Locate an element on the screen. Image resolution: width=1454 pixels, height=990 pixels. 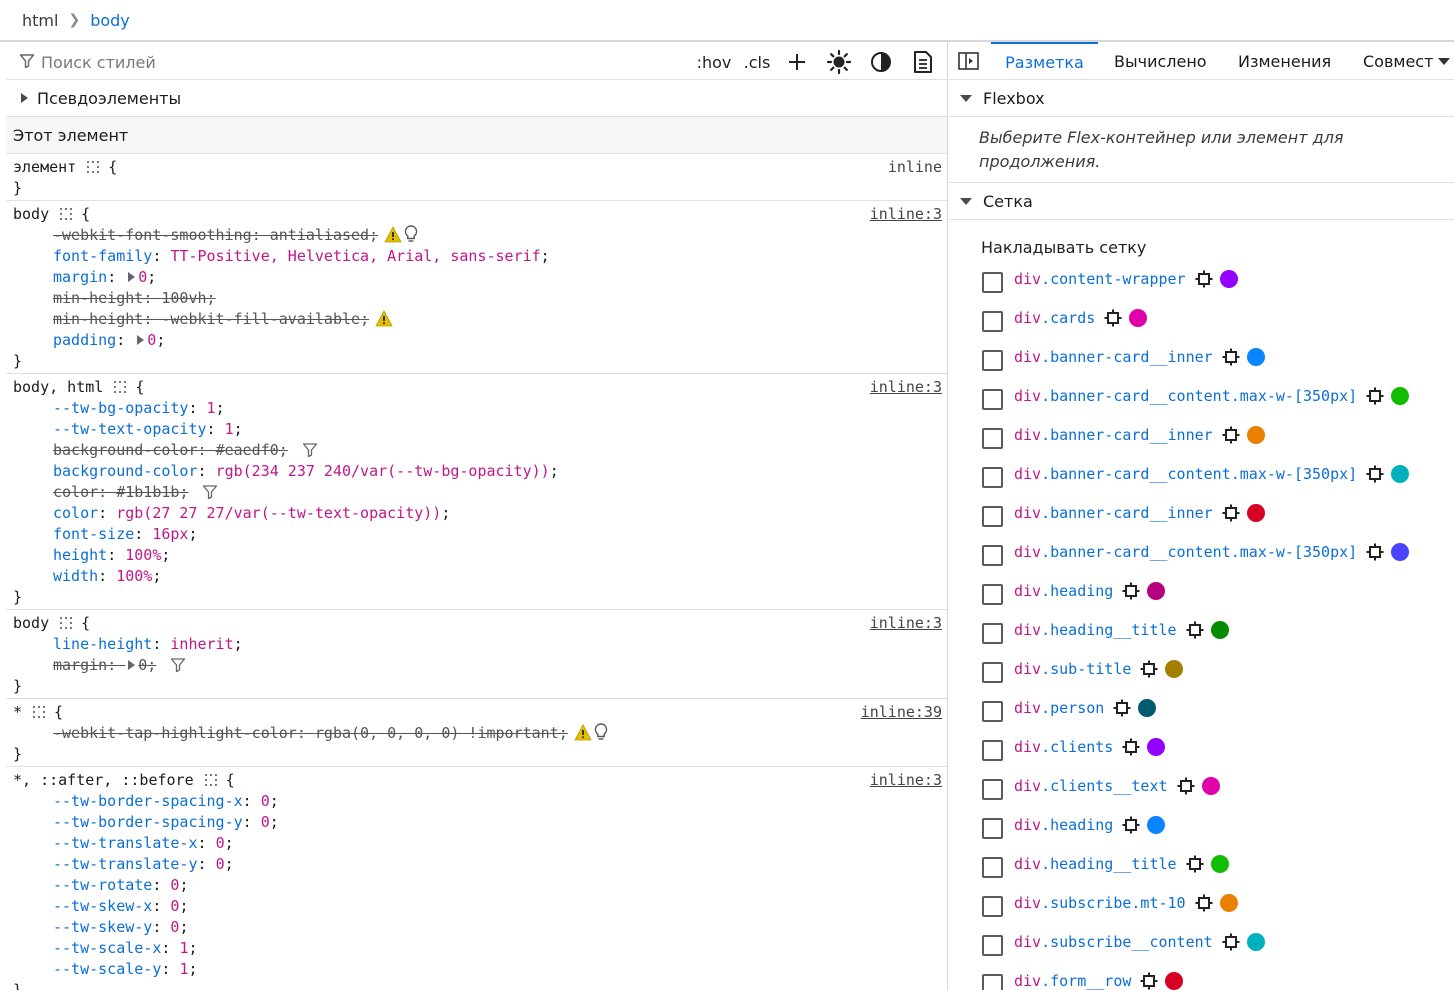
grid-element-label: div .clients is located at coordinates (1090, 747).